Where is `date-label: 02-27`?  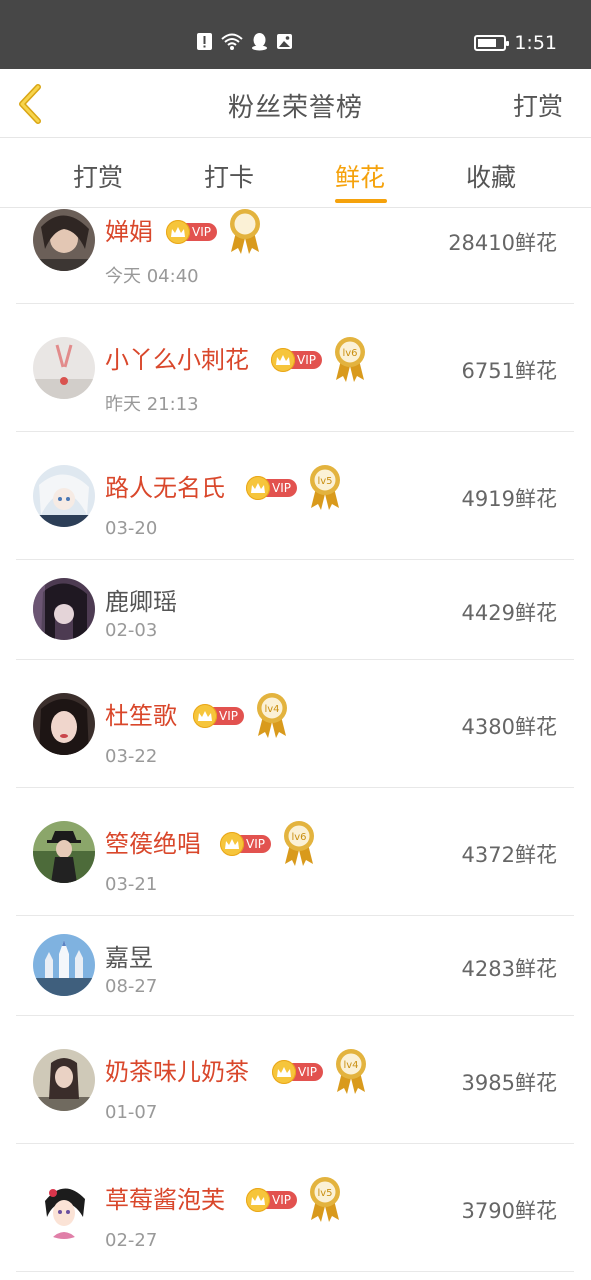 date-label: 02-27 is located at coordinates (131, 1240).